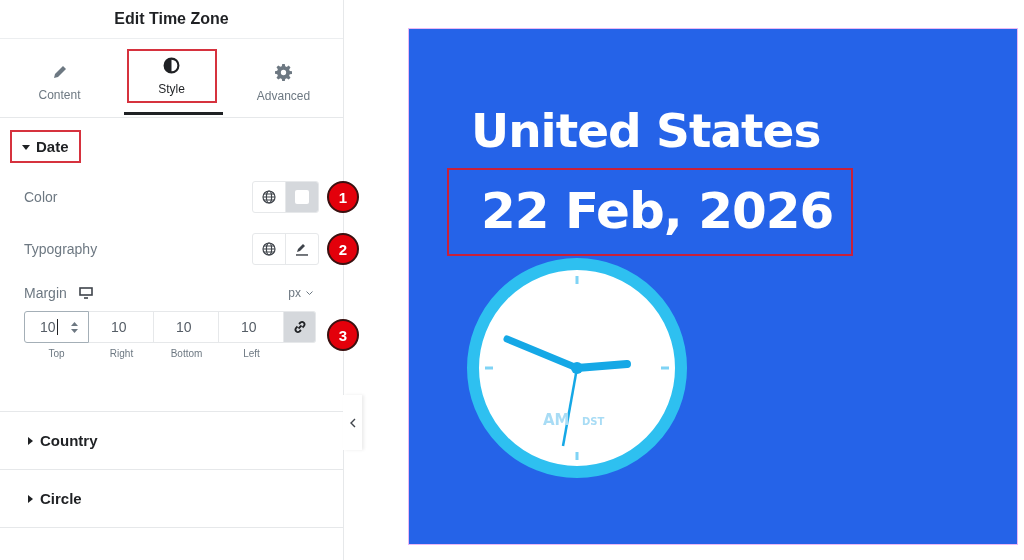  Describe the element at coordinates (309, 293) in the screenshot. I see `chevron-down-icon` at that location.